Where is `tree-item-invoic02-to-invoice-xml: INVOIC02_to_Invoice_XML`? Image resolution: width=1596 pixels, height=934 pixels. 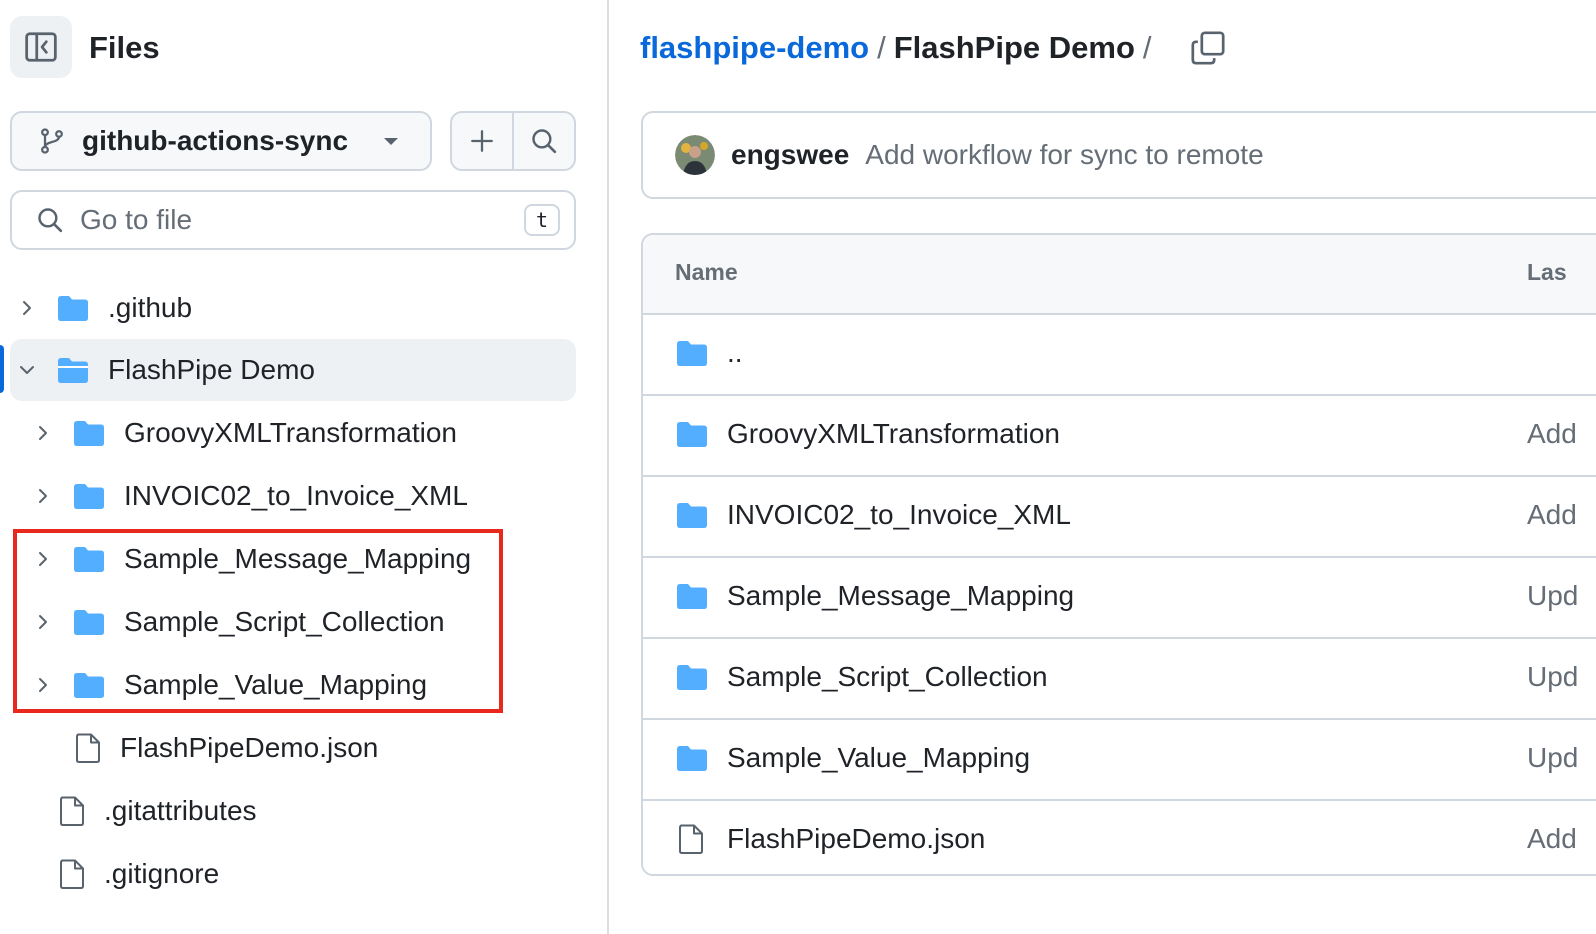 tree-item-invoic02-to-invoice-xml: INVOIC02_to_Invoice_XML is located at coordinates (249, 496).